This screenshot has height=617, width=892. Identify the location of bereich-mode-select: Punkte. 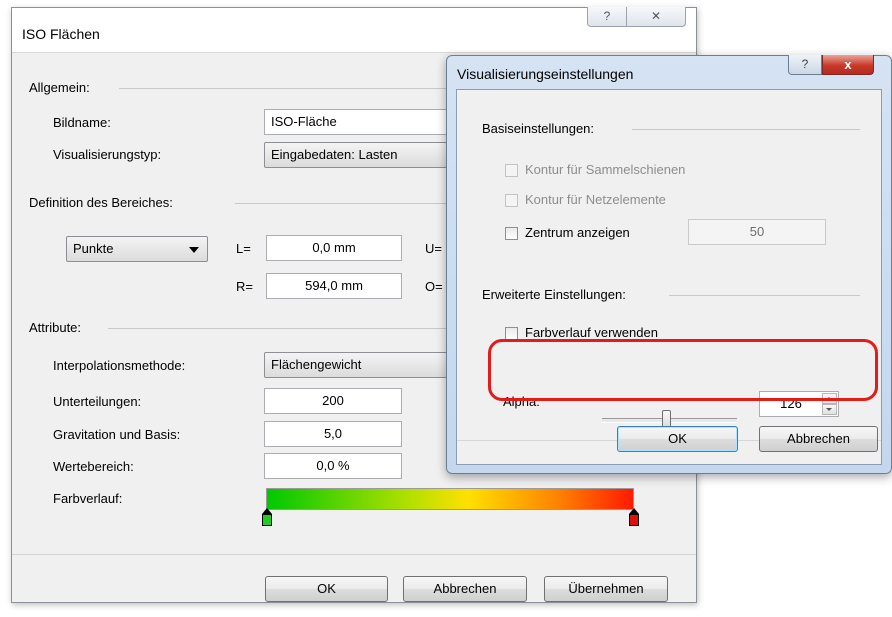
(137, 249).